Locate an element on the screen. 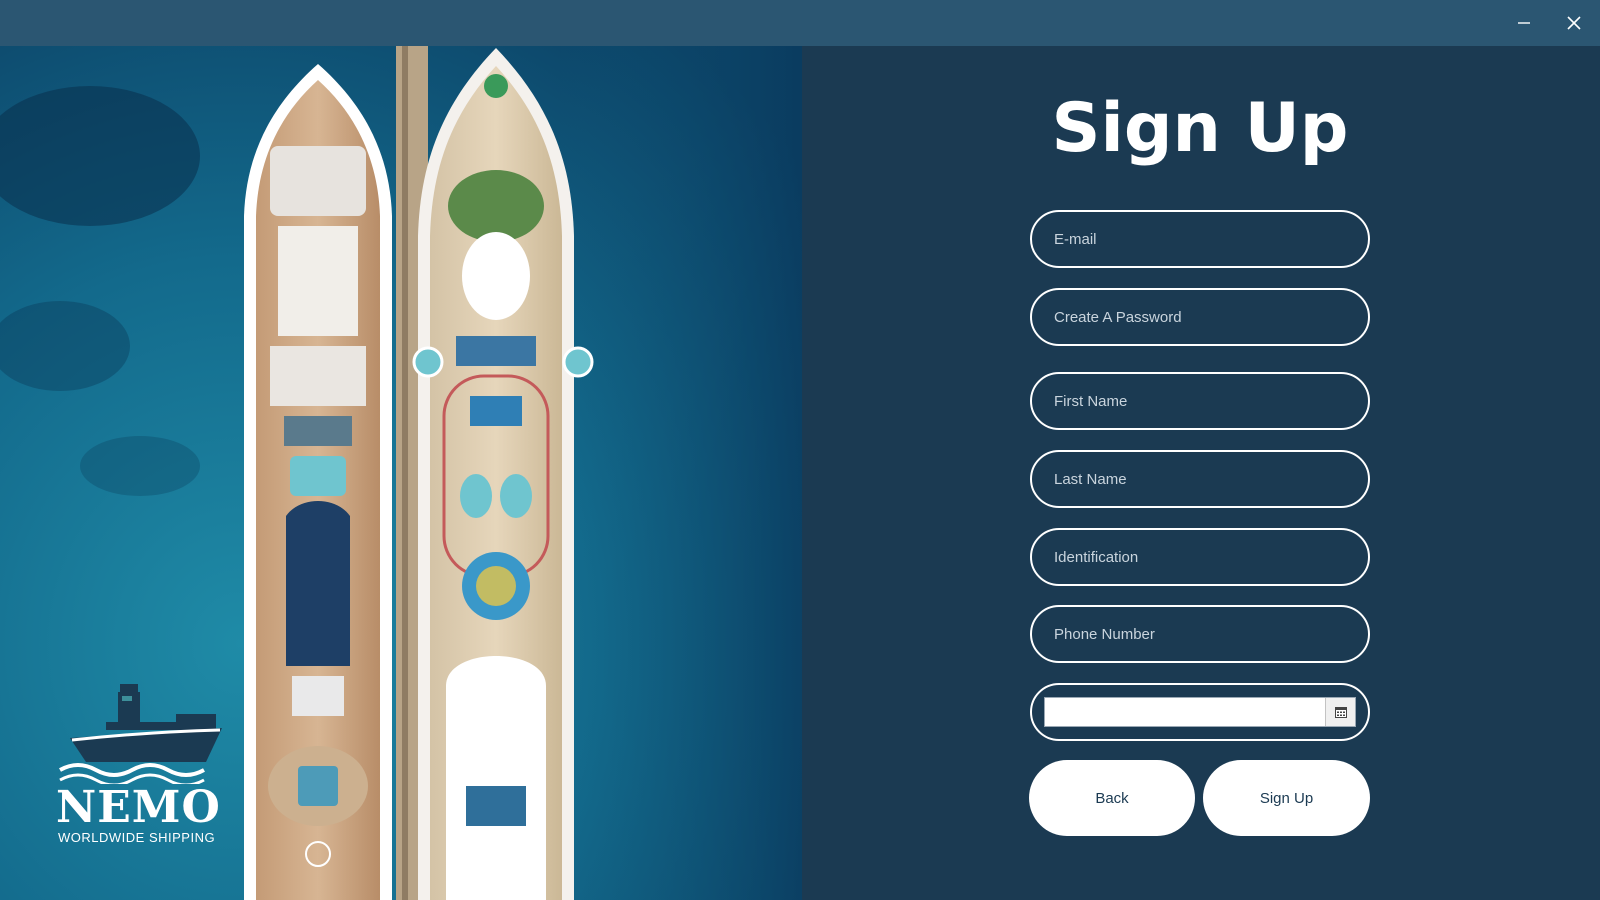  identification-field is located at coordinates (1200, 557).